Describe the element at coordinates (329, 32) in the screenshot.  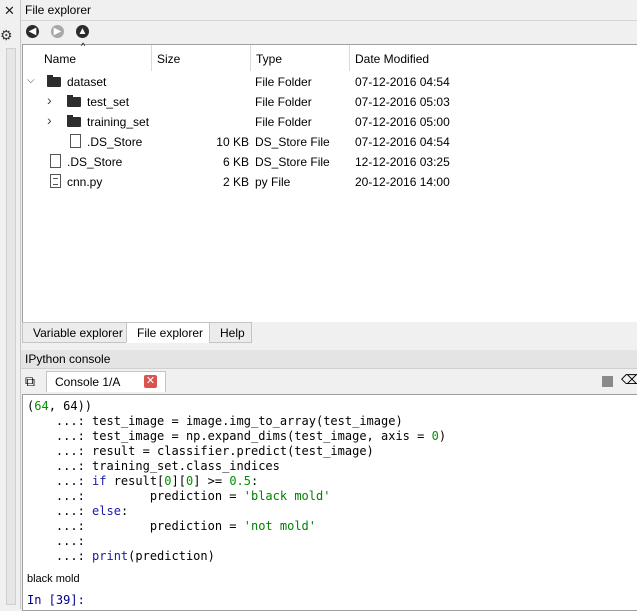
I see `file-explorer-toolbar: ◀ ▶ ▲` at that location.